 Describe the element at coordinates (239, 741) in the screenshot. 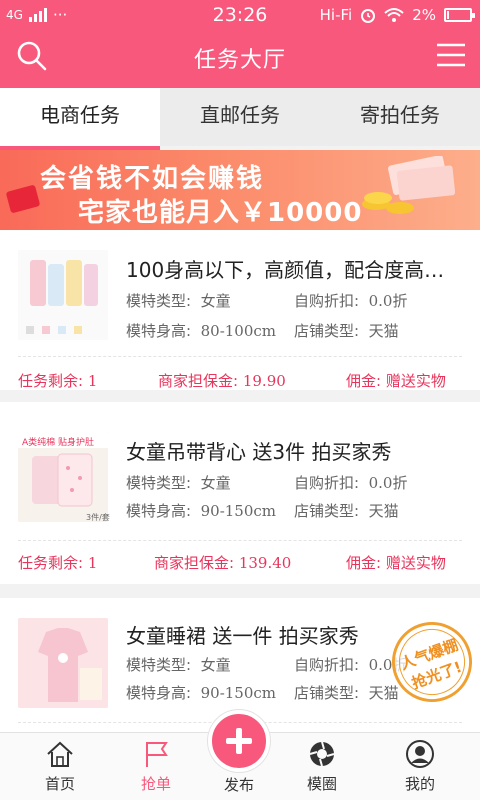

I see `publish-button` at that location.